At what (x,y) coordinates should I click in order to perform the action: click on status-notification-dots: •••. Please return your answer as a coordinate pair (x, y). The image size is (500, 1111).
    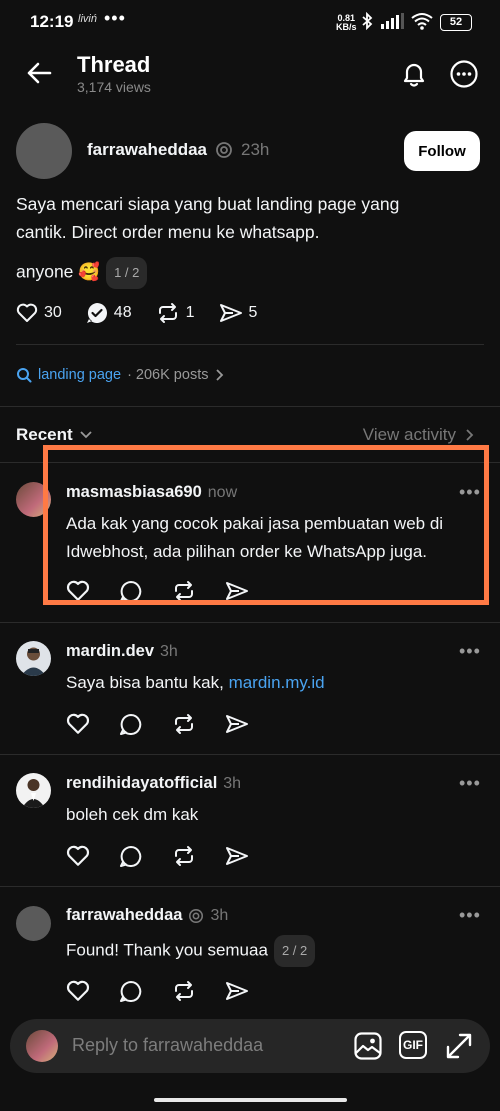
    Looking at the image, I should click on (115, 18).